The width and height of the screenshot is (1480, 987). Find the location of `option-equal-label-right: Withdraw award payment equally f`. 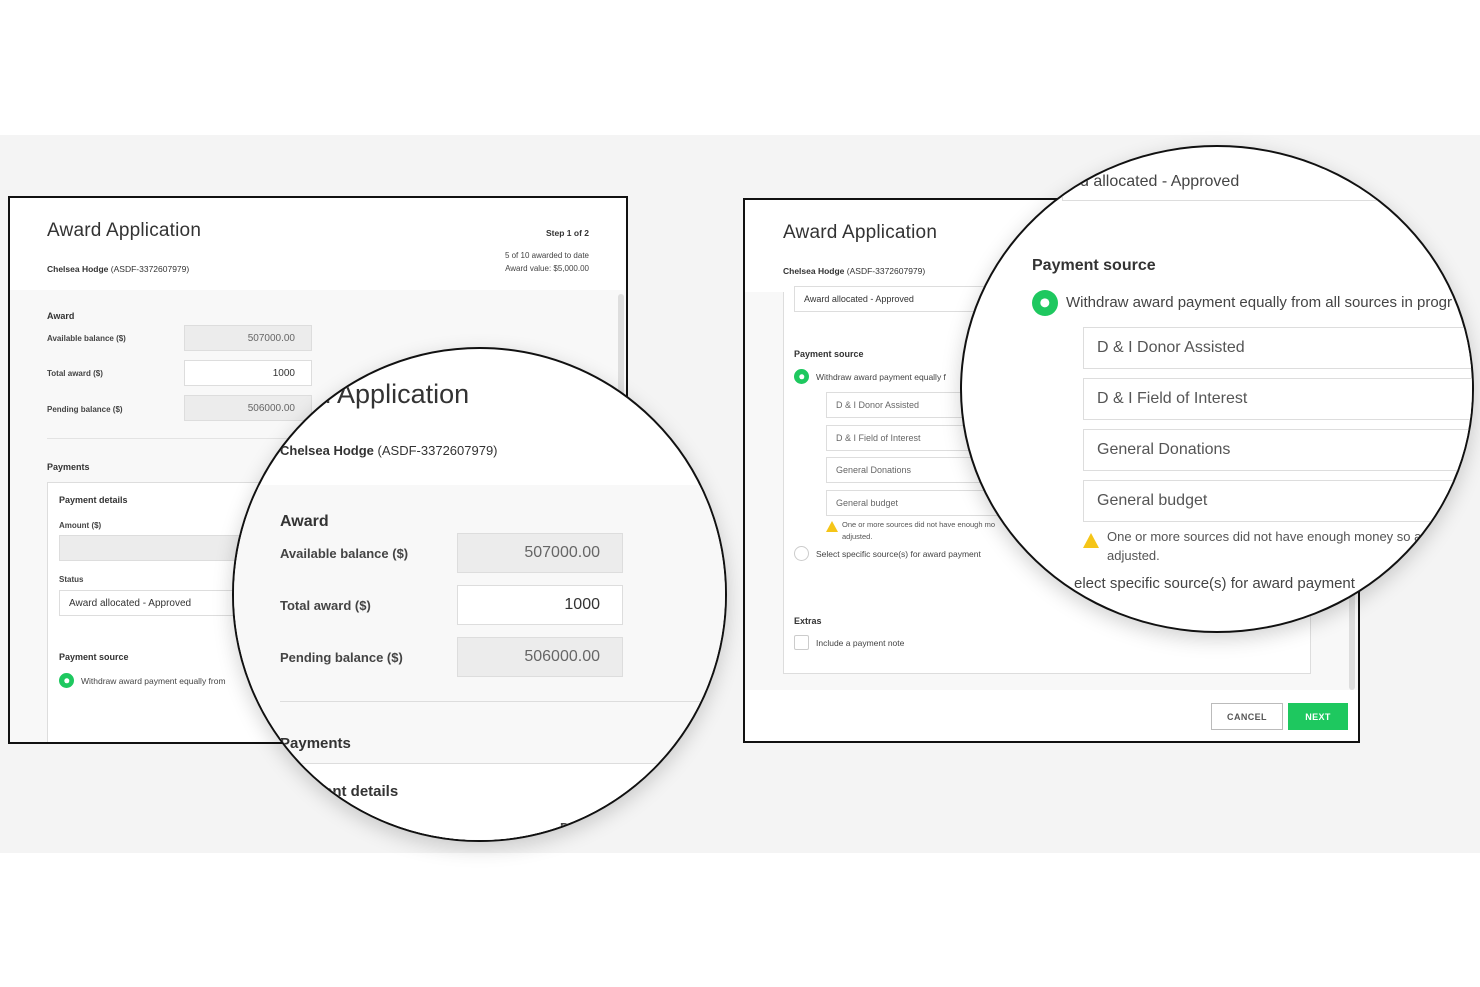

option-equal-label-right: Withdraw award payment equally f is located at coordinates (881, 377).